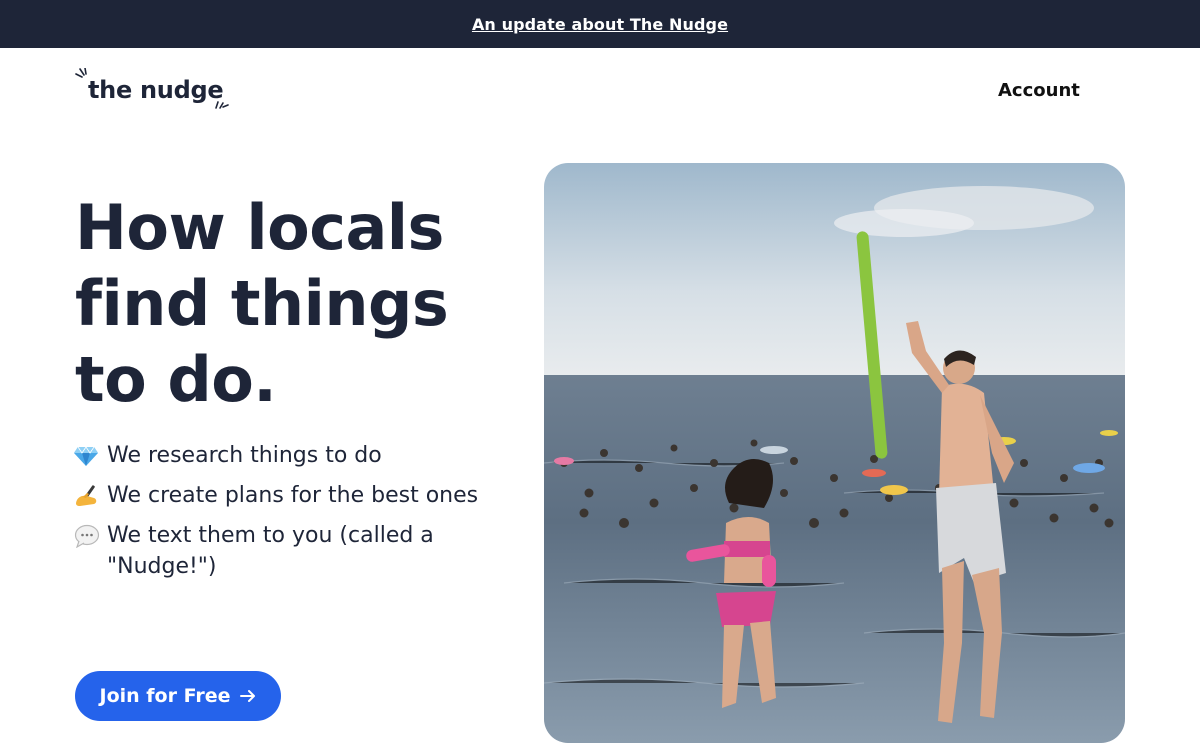  I want to click on feature-item: We text them to you (called a "Nudge!"), so click(279, 551).